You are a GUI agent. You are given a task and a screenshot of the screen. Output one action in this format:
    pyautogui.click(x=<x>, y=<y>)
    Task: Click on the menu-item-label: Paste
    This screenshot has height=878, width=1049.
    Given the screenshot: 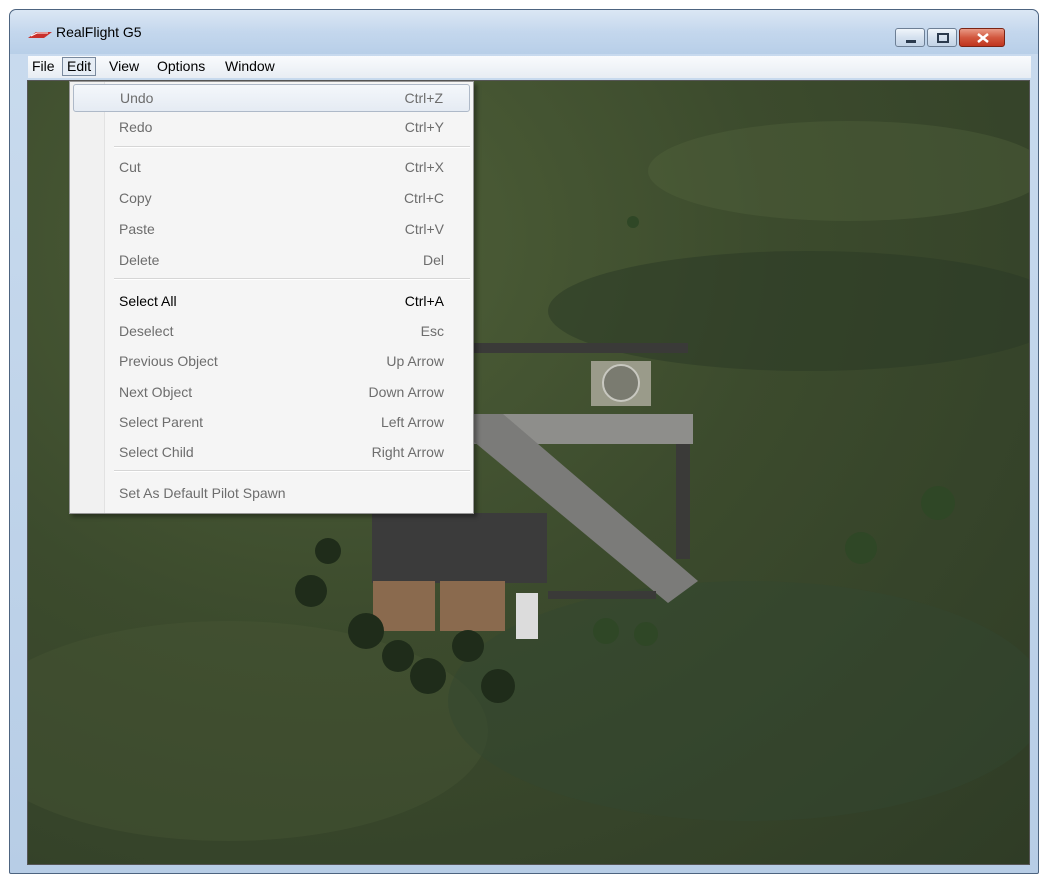 What is the action you would take?
    pyautogui.click(x=137, y=229)
    